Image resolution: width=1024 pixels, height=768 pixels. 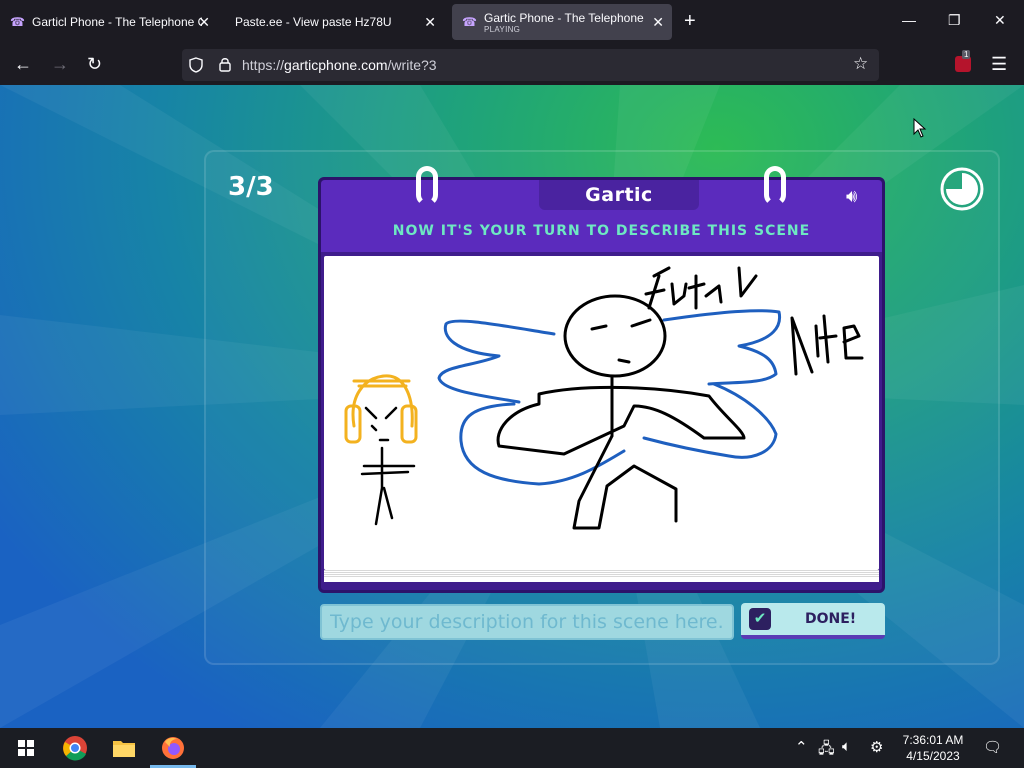 I want to click on done-button: ✔ DONE!, so click(x=813, y=621).